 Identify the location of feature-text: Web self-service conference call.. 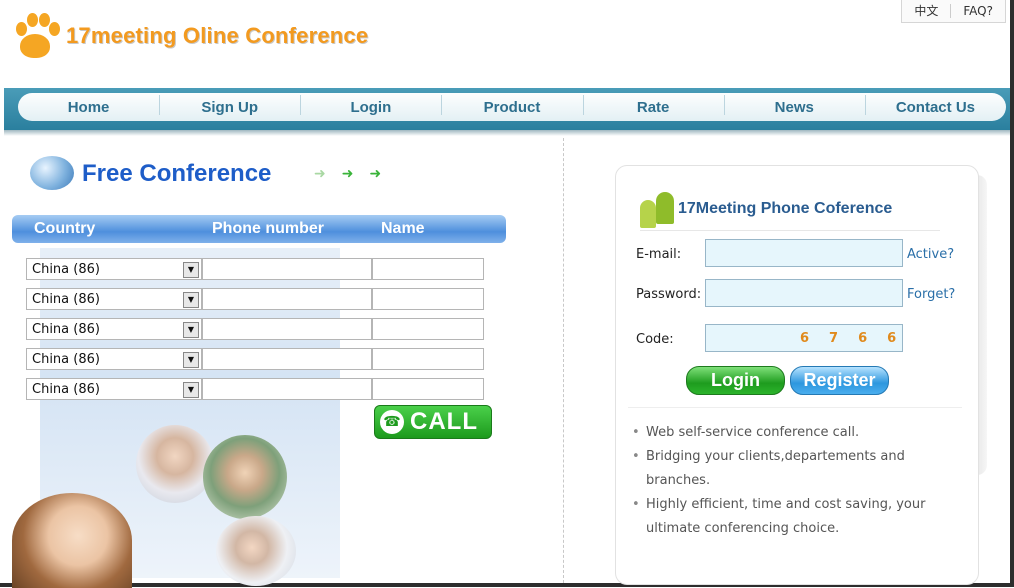
(753, 432).